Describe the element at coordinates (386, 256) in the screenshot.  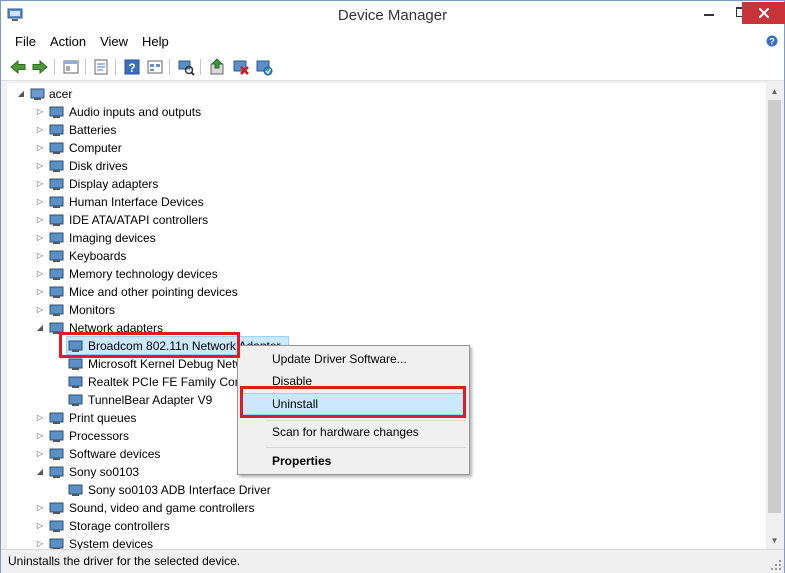
I see `tree-node-keyboards: ▷ Keyboards` at that location.